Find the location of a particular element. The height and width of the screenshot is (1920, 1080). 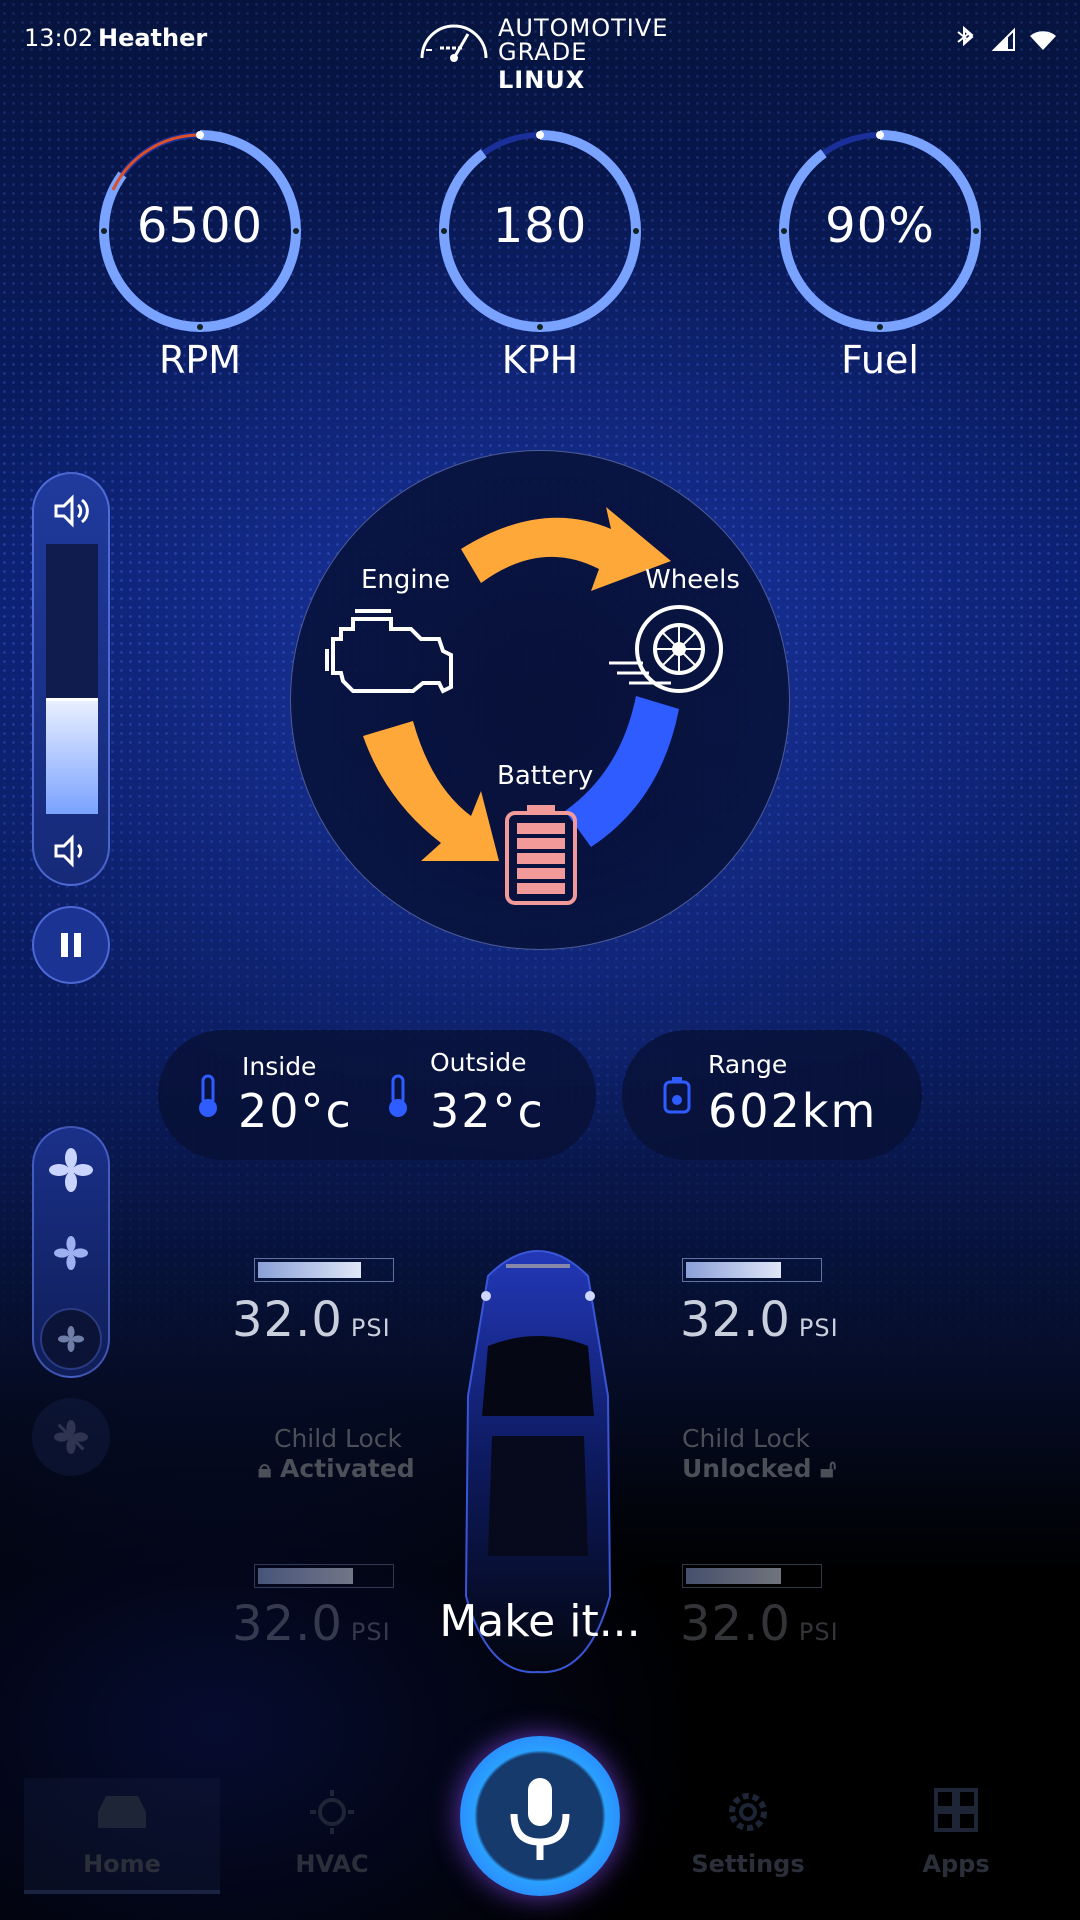

engine-to-battery-arrow is located at coordinates (431, 791).